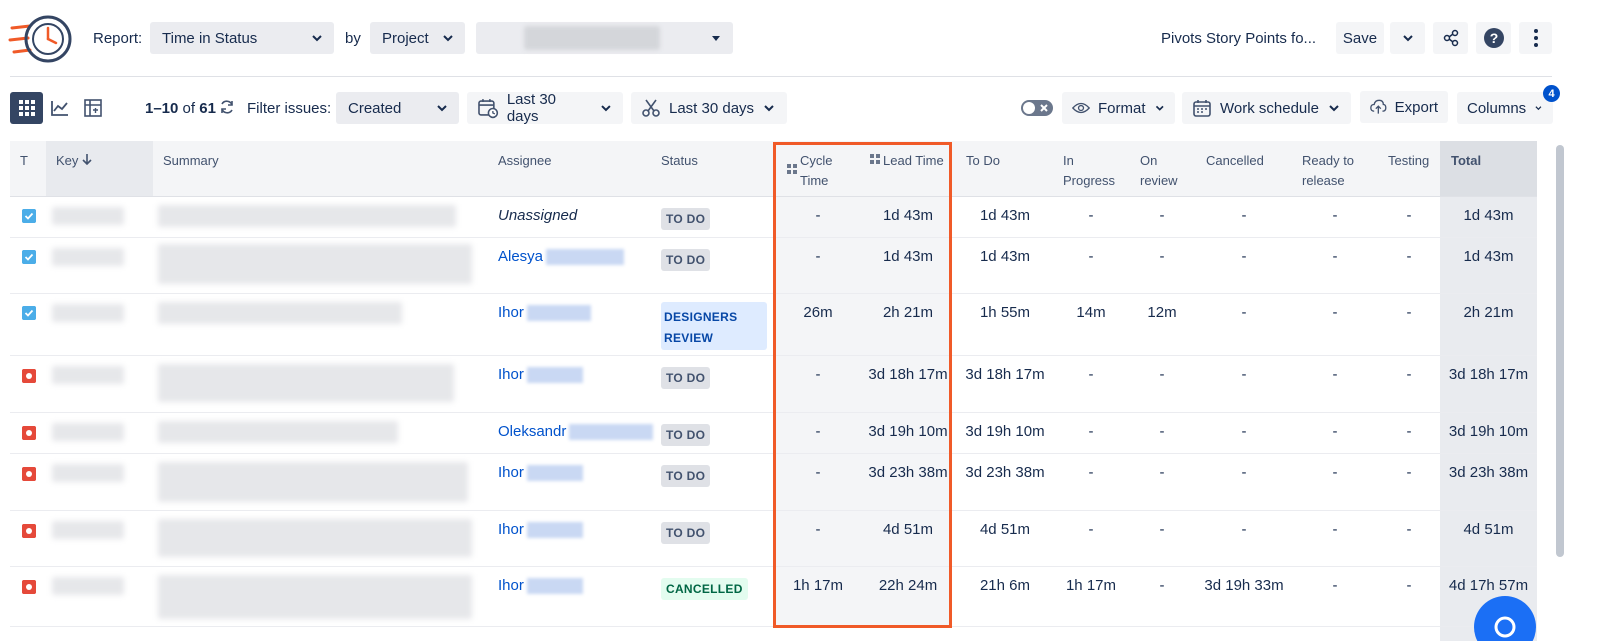 This screenshot has width=1600, height=641. What do you see at coordinates (1323, 180) in the screenshot?
I see `ready-line2: release` at bounding box center [1323, 180].